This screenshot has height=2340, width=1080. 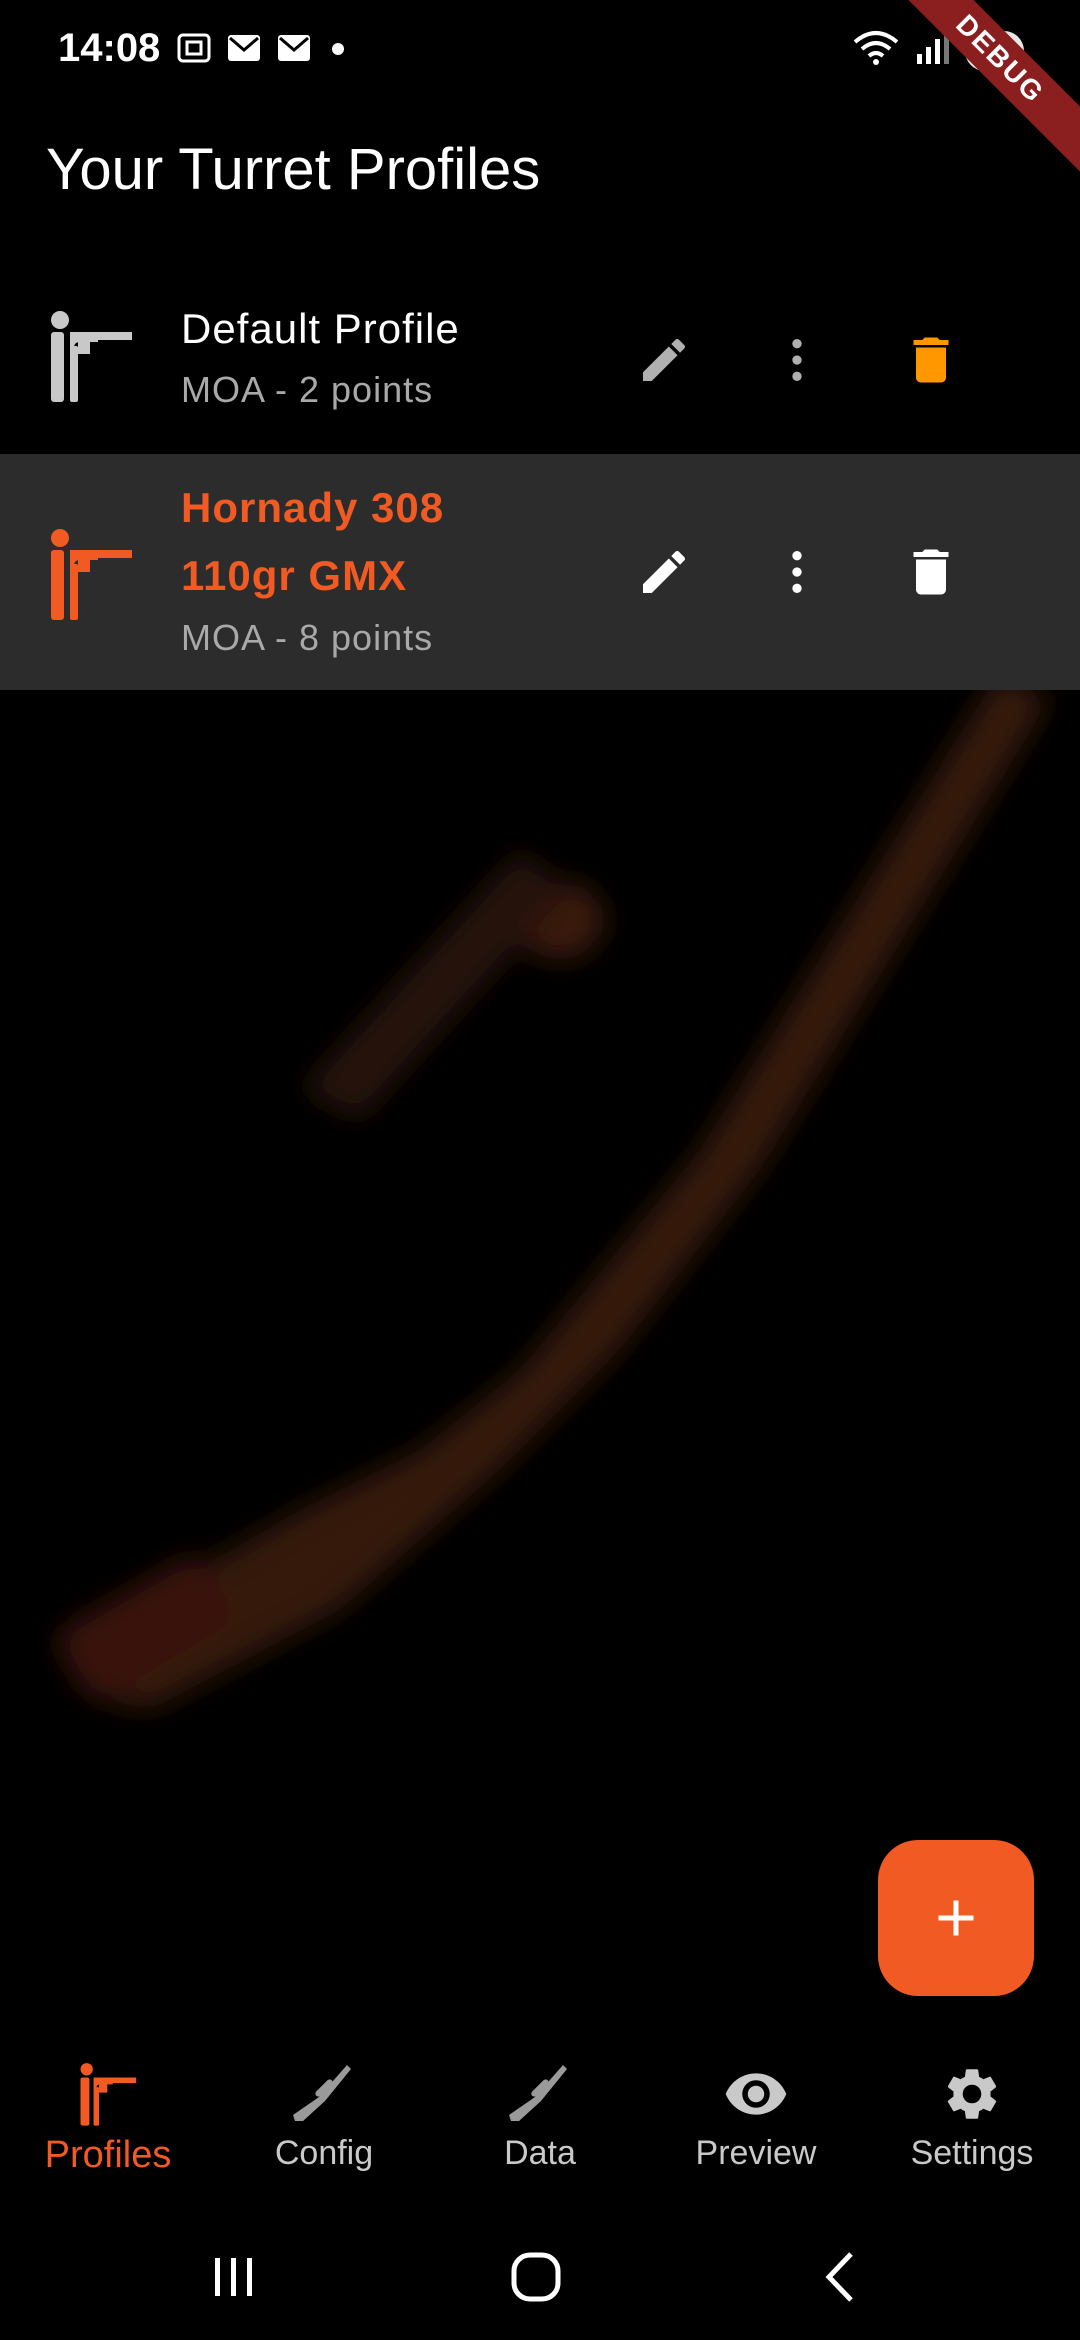 I want to click on recent-apps-icon, so click(x=233, y=2277).